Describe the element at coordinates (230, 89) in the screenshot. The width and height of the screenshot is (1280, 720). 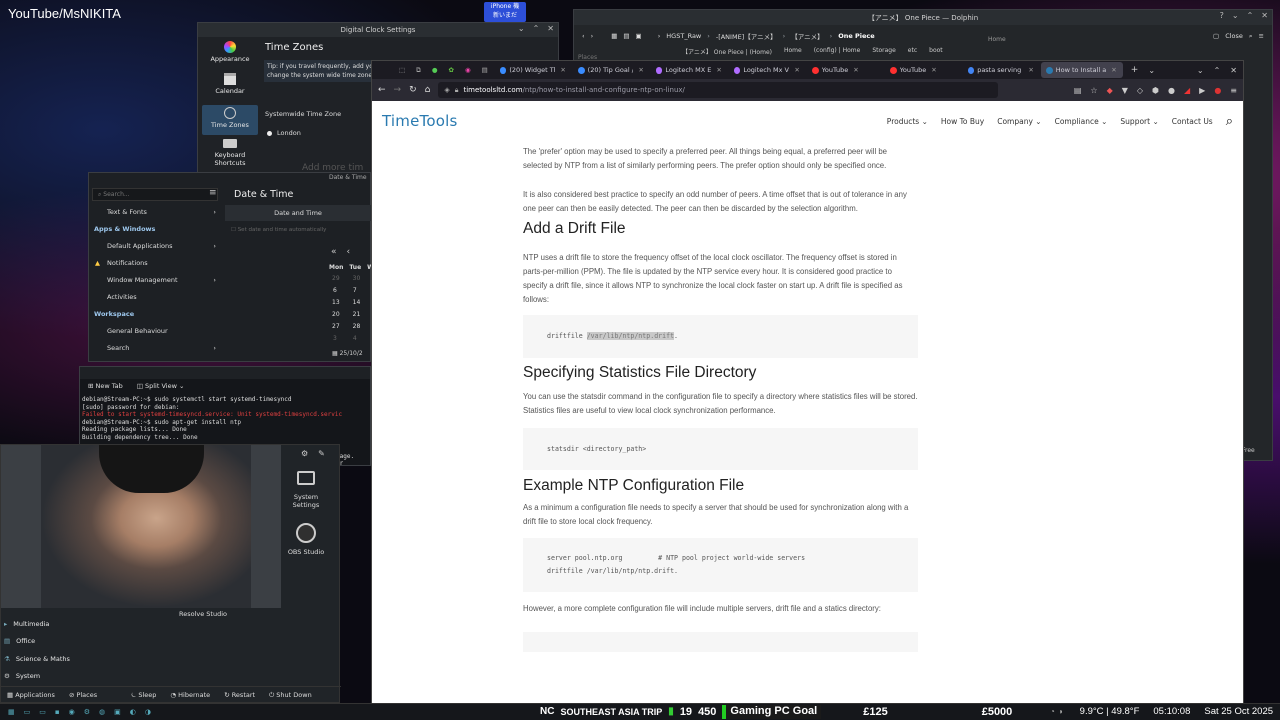
I see `nav-calendar: Calendar` at that location.